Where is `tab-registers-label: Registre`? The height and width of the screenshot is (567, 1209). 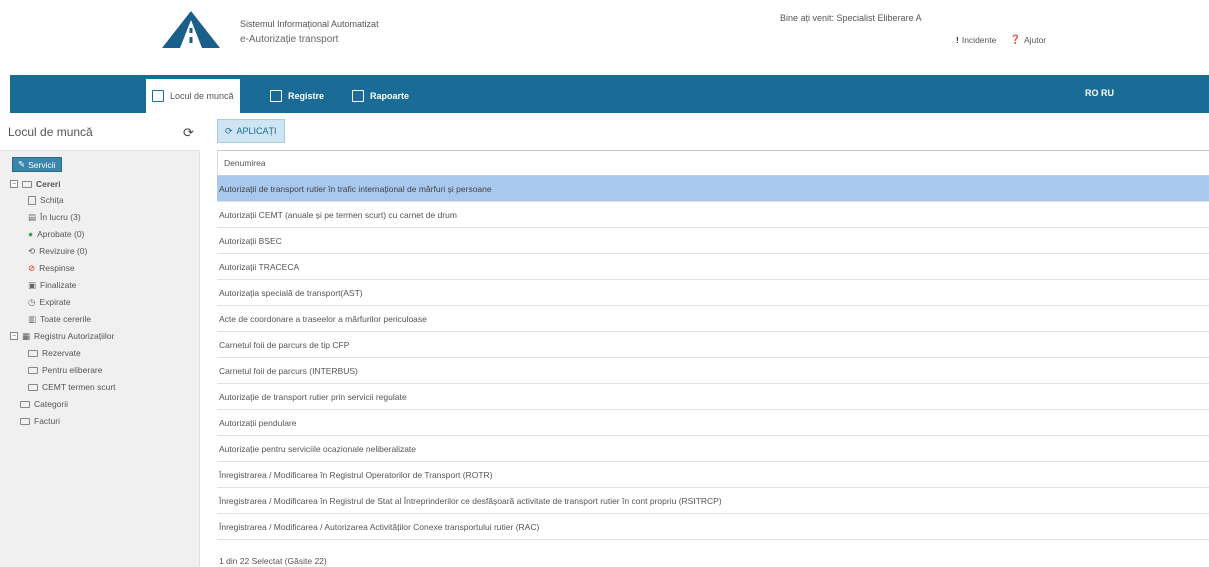
tab-registers-label: Registre is located at coordinates (306, 96).